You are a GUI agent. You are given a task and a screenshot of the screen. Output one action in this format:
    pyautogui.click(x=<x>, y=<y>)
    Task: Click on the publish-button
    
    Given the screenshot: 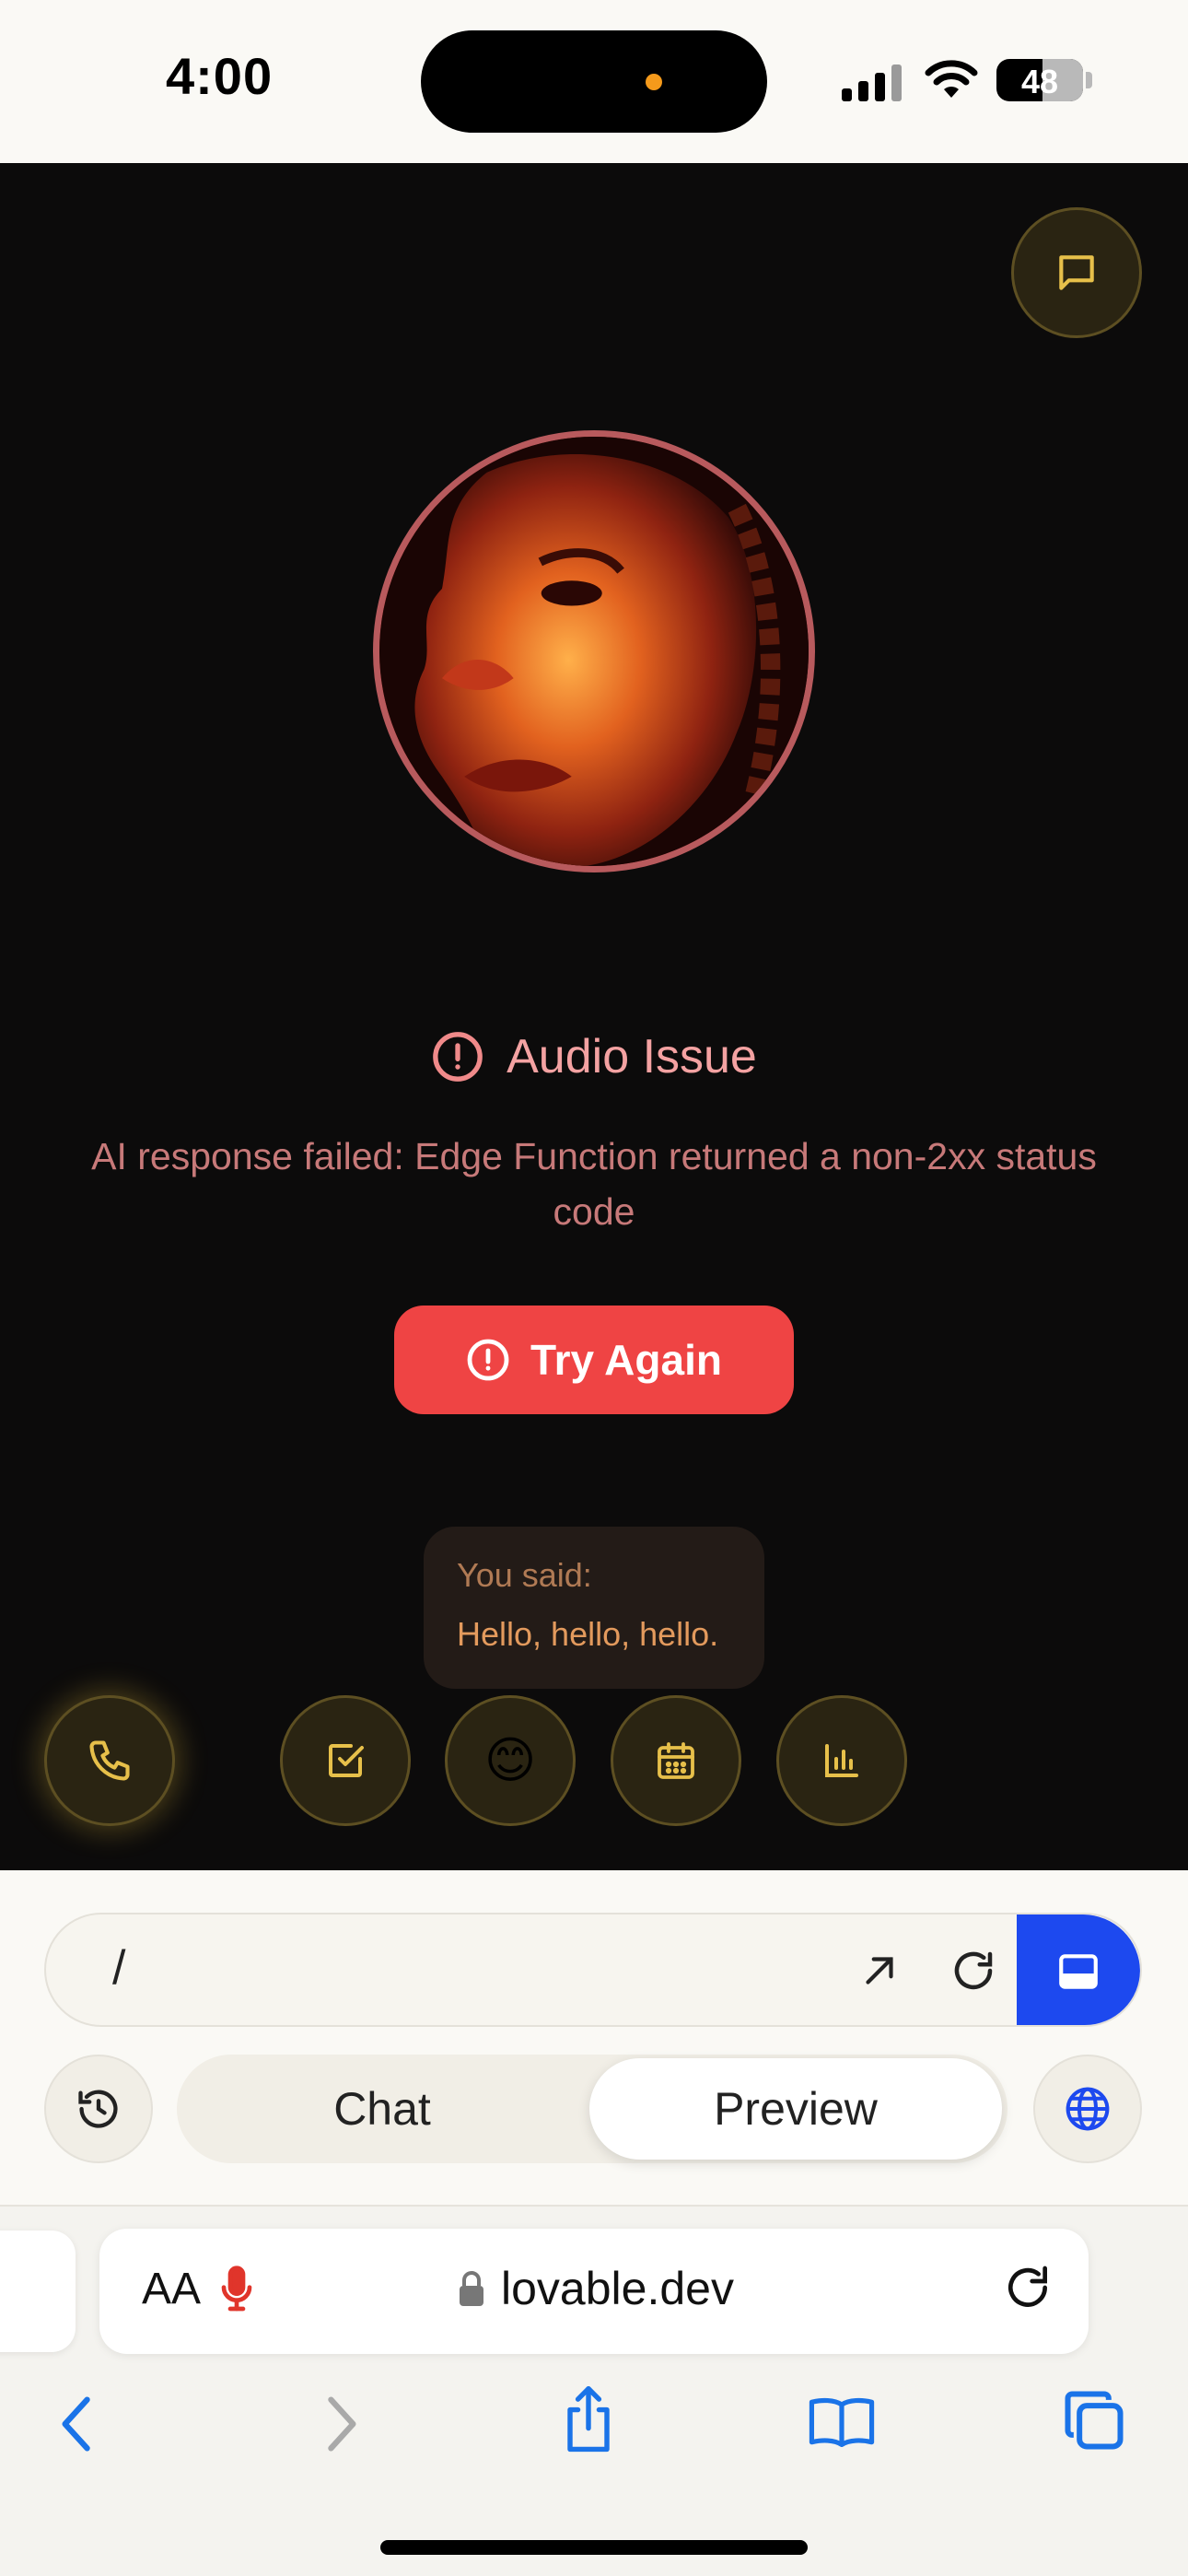 What is the action you would take?
    pyautogui.click(x=1087, y=2109)
    